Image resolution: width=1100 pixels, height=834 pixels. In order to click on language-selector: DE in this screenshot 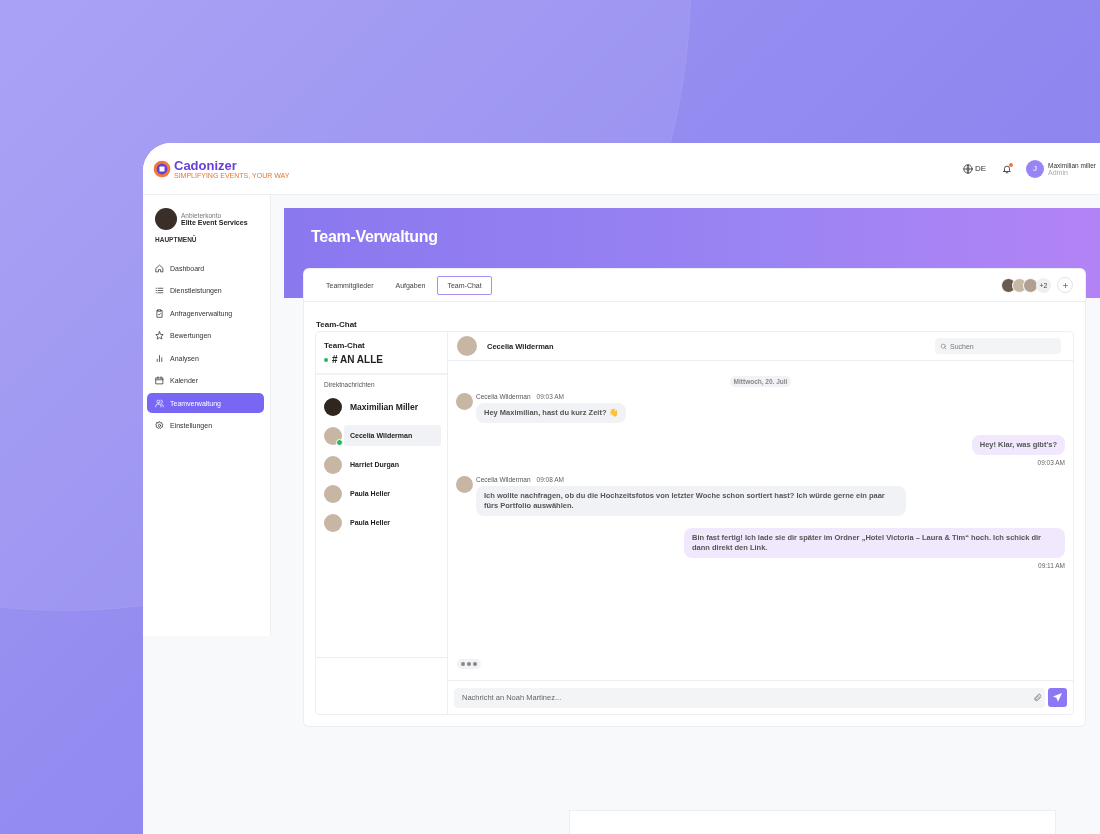, I will do `click(980, 168)`.